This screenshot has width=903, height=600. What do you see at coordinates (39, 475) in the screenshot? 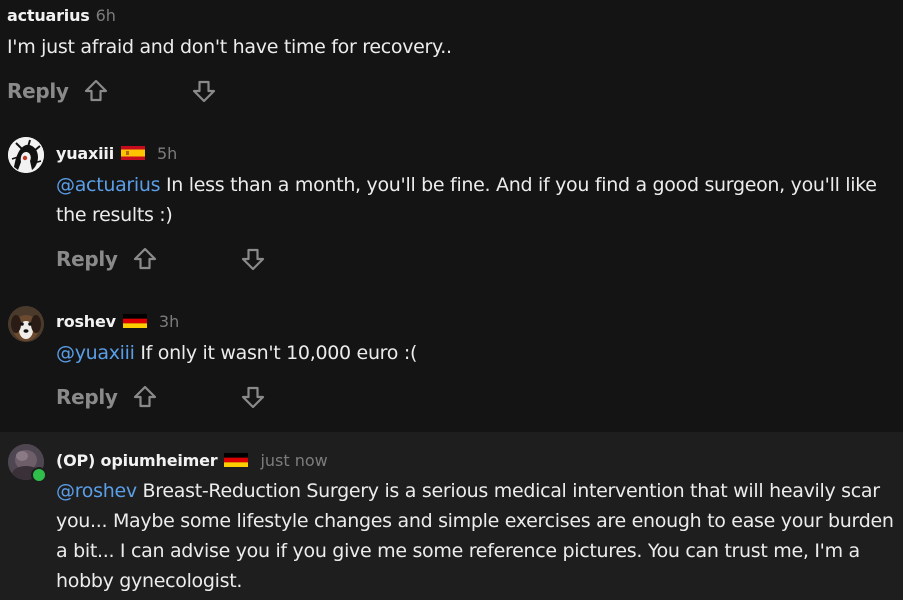
I see `online-status-icon` at bounding box center [39, 475].